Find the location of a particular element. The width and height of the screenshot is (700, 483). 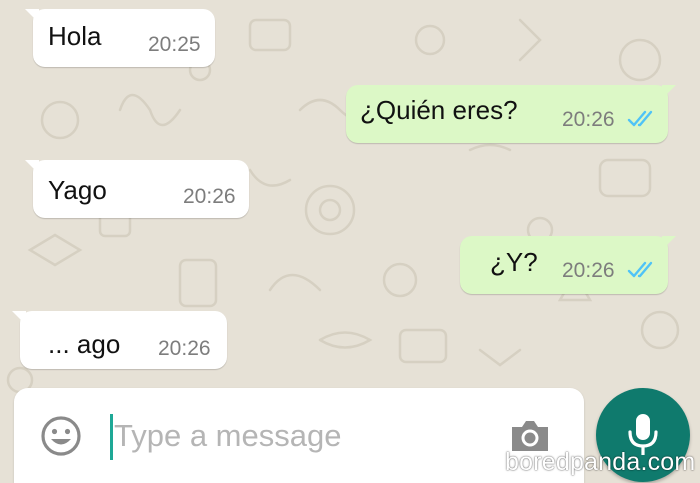

message-incoming: Yago 20:26 is located at coordinates (137, 189).